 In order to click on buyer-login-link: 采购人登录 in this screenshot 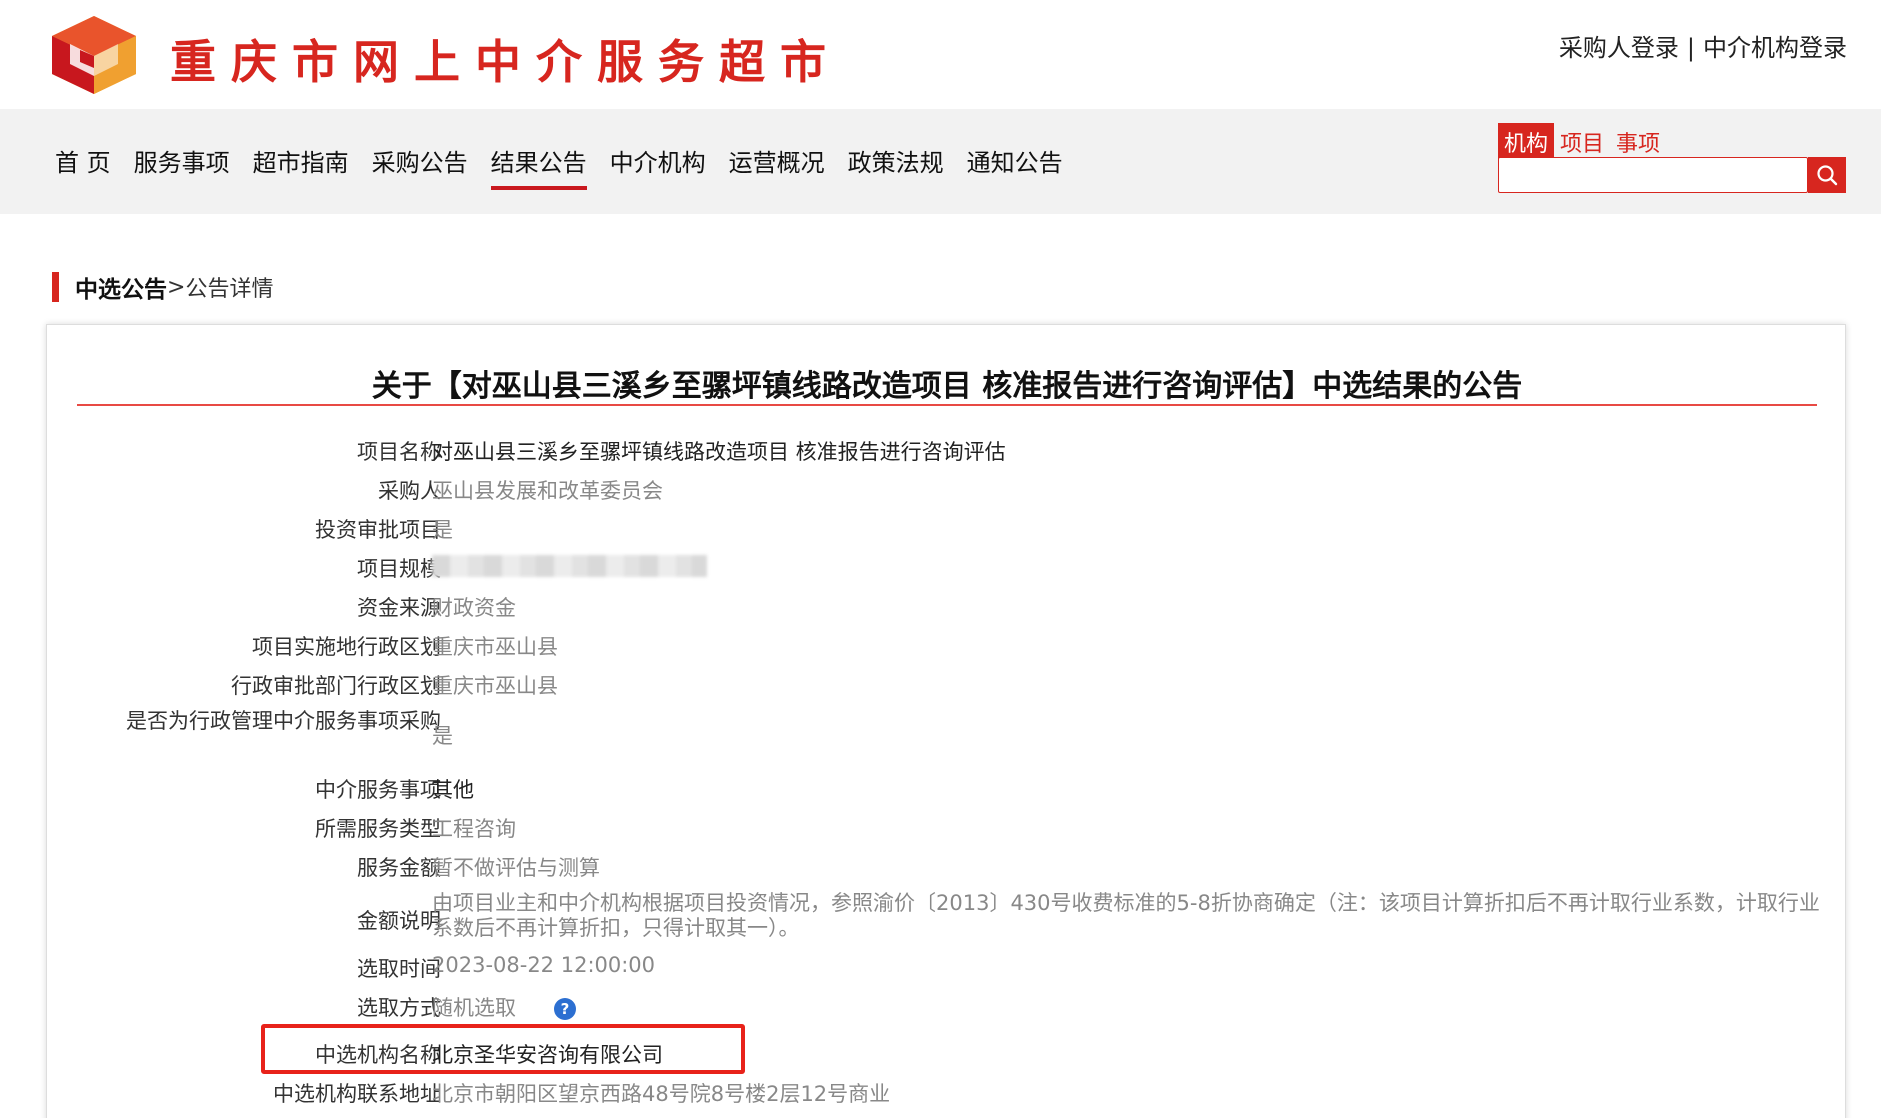, I will do `click(1619, 48)`.